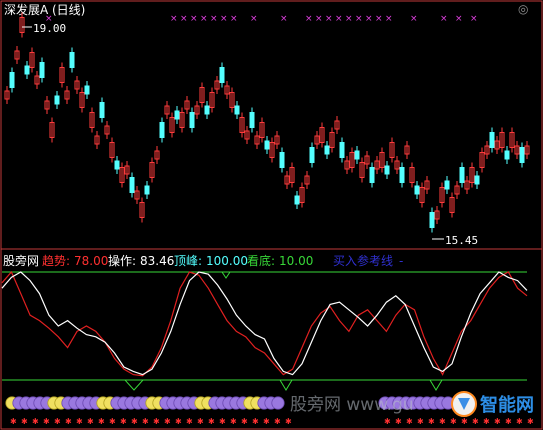 The image size is (543, 430). I want to click on trend-label: 趋势:, so click(56, 261).